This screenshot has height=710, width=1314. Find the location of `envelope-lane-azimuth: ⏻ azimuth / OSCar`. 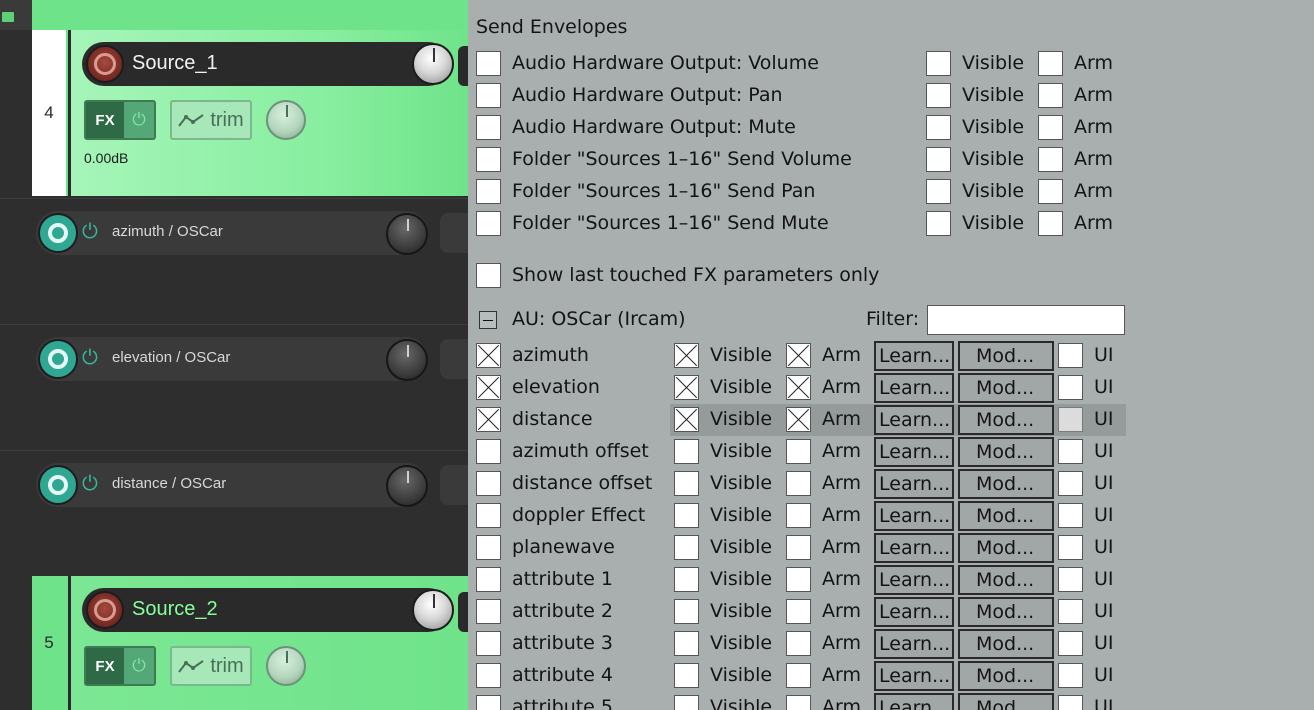

envelope-lane-azimuth: ⏻ azimuth / OSCar is located at coordinates (234, 261).